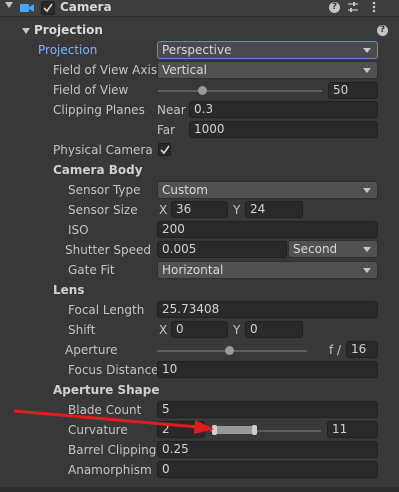  What do you see at coordinates (99, 110) in the screenshot?
I see `clipping-planes-label: Clipping Planes` at bounding box center [99, 110].